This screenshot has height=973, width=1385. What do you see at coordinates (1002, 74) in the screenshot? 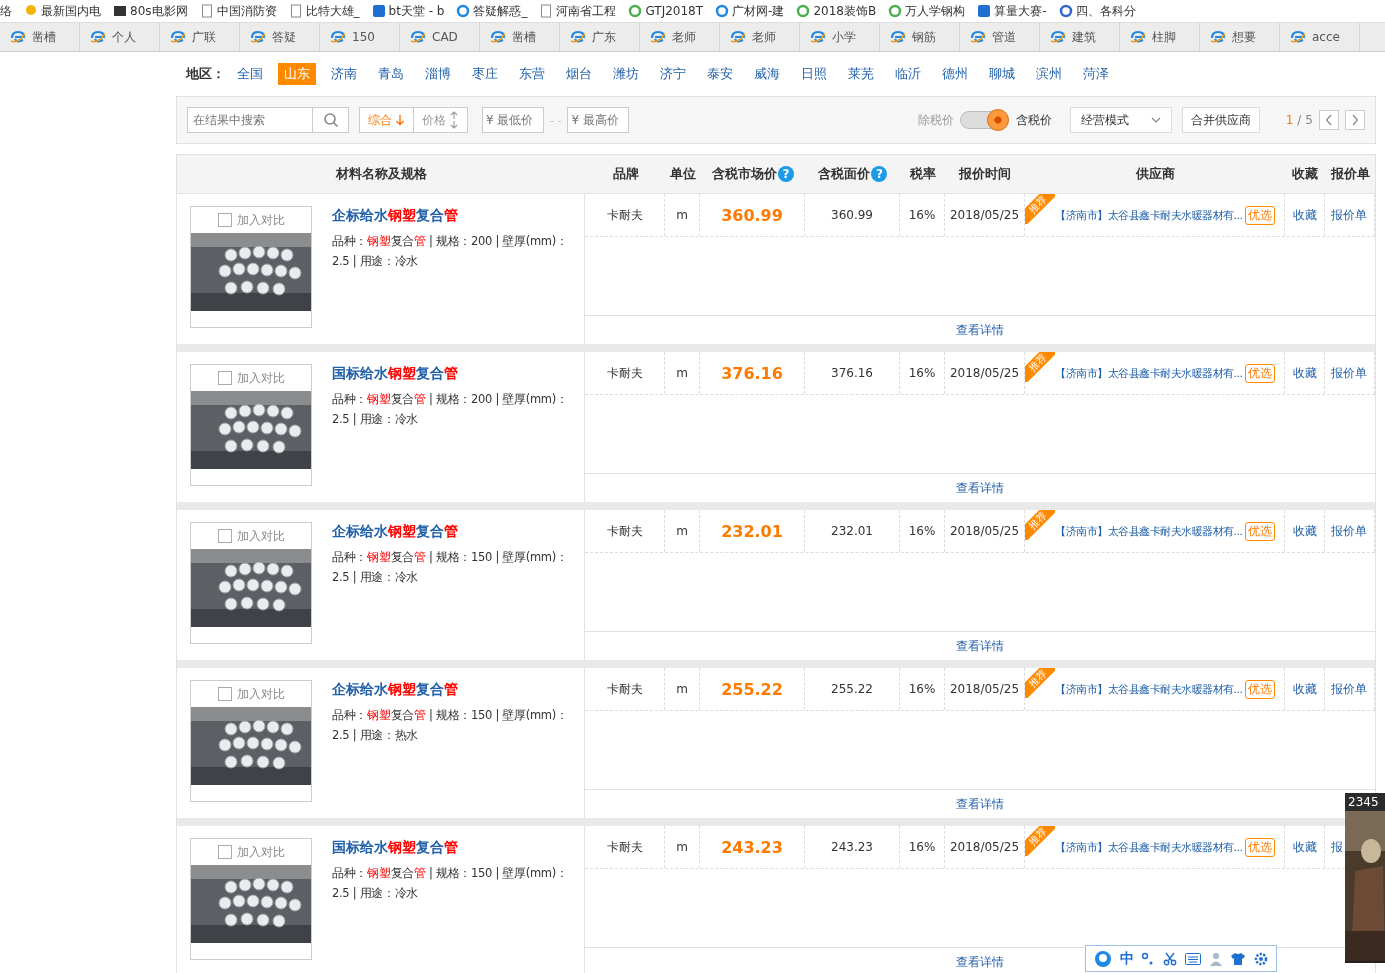
I see `region-link: 聊城` at bounding box center [1002, 74].